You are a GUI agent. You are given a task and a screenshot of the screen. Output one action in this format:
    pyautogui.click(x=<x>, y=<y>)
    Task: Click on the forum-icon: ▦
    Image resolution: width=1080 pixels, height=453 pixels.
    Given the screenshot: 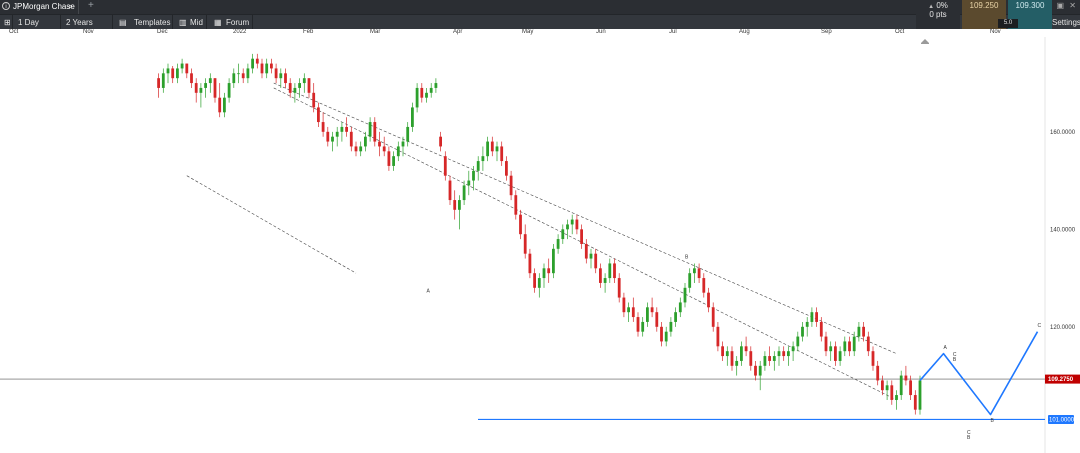 What is the action you would take?
    pyautogui.click(x=216, y=22)
    